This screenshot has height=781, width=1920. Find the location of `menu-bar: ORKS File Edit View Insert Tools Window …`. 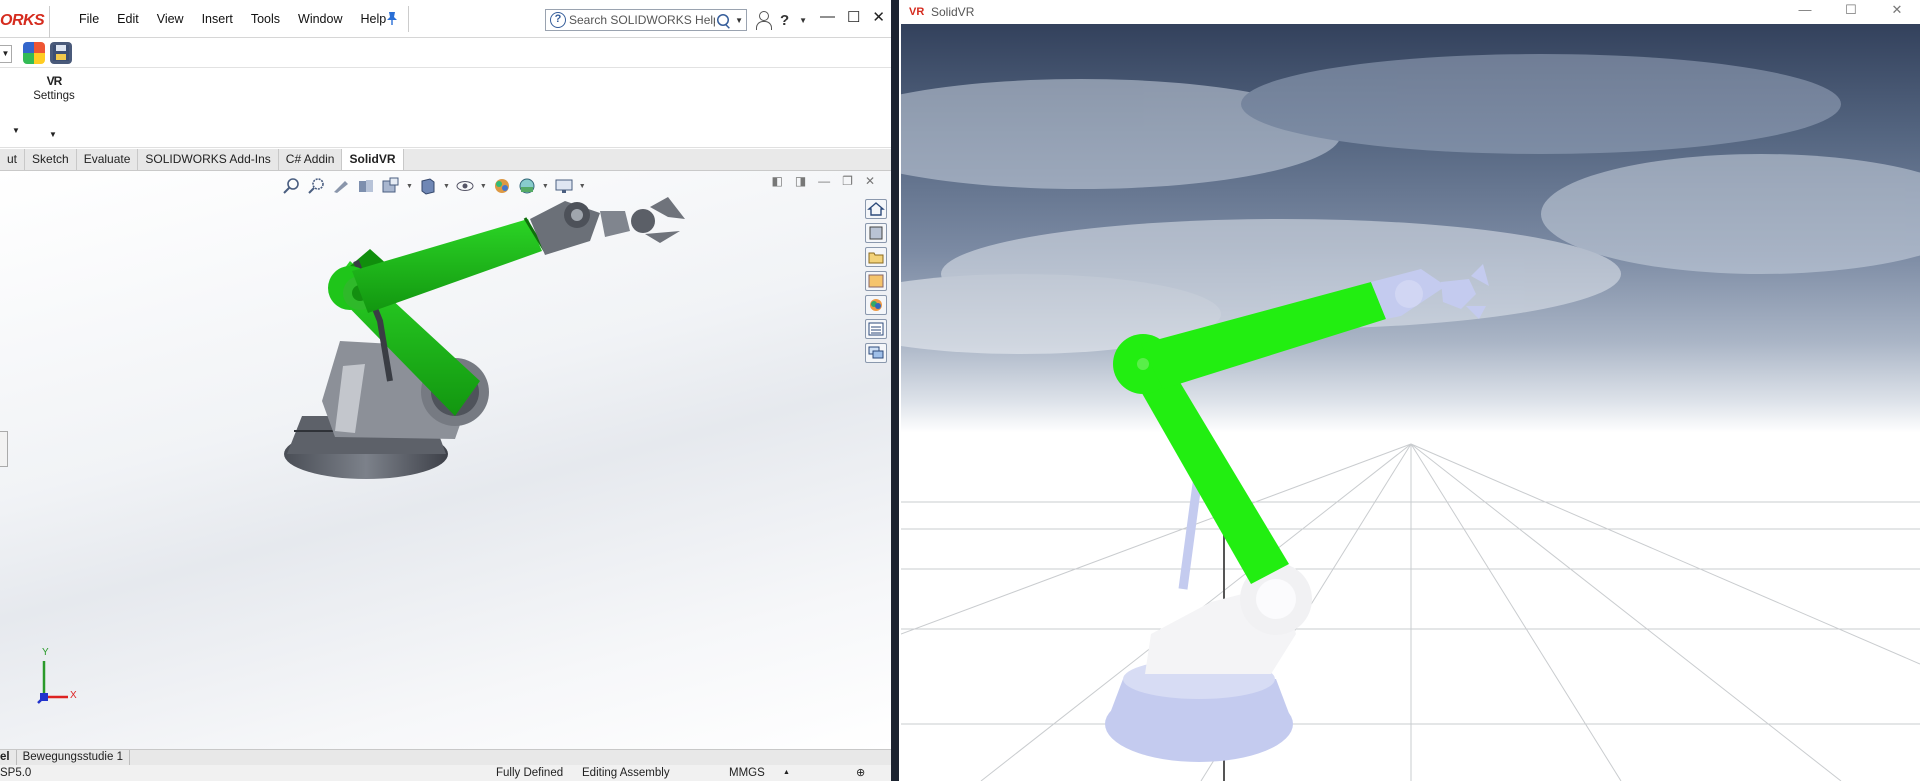

menu-bar: ORKS File Edit View Insert Tools Window … is located at coordinates (445, 19).